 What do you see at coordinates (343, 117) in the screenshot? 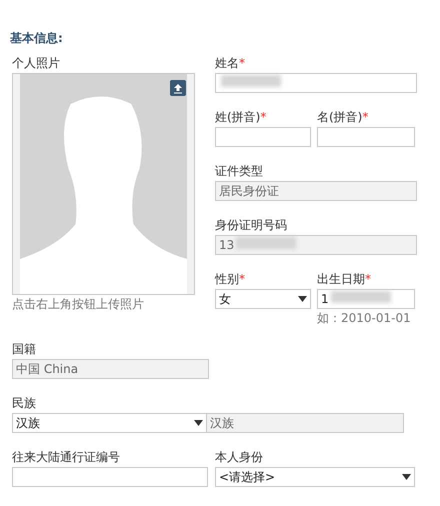
I see `field-label: 名(拼音)*` at bounding box center [343, 117].